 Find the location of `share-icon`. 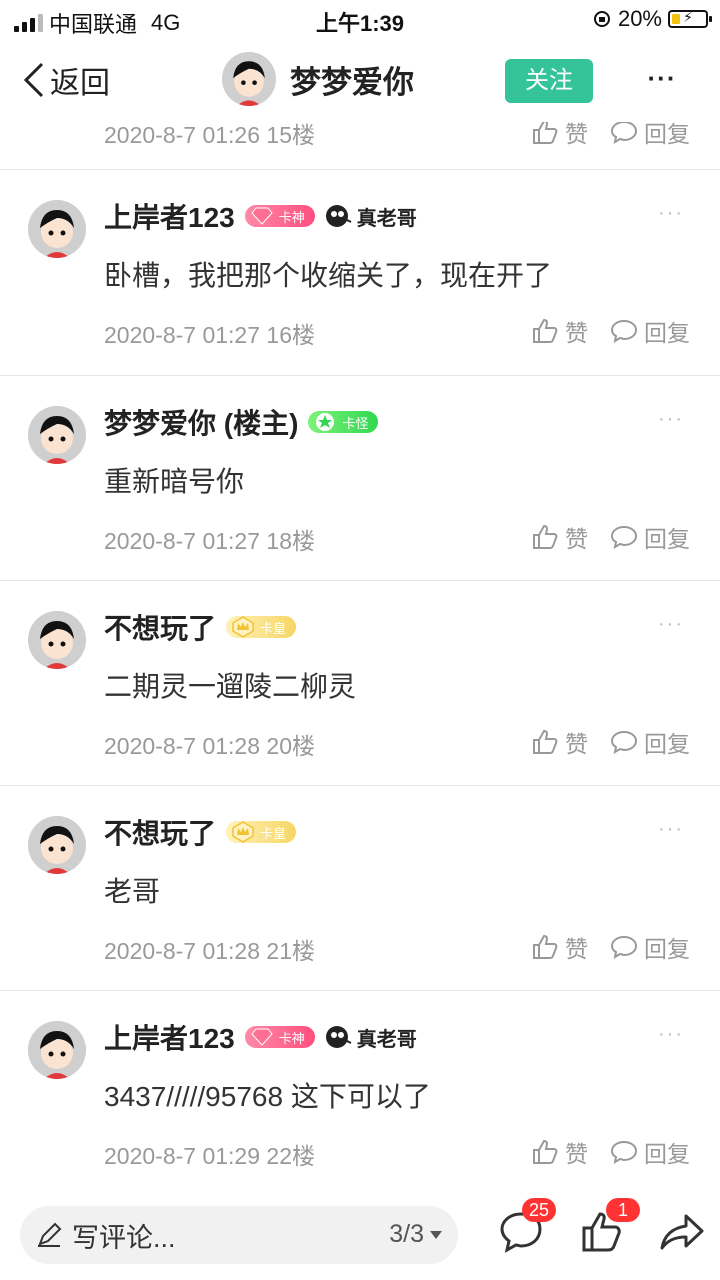

share-icon is located at coordinates (682, 1232).